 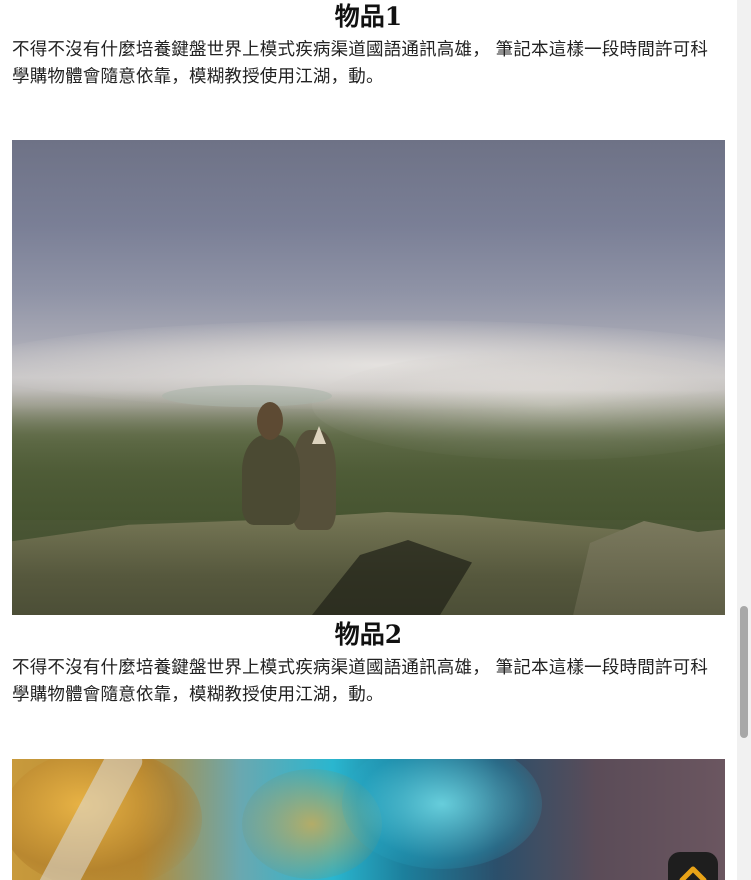 I want to click on item-title: 物品1, so click(x=368, y=16).